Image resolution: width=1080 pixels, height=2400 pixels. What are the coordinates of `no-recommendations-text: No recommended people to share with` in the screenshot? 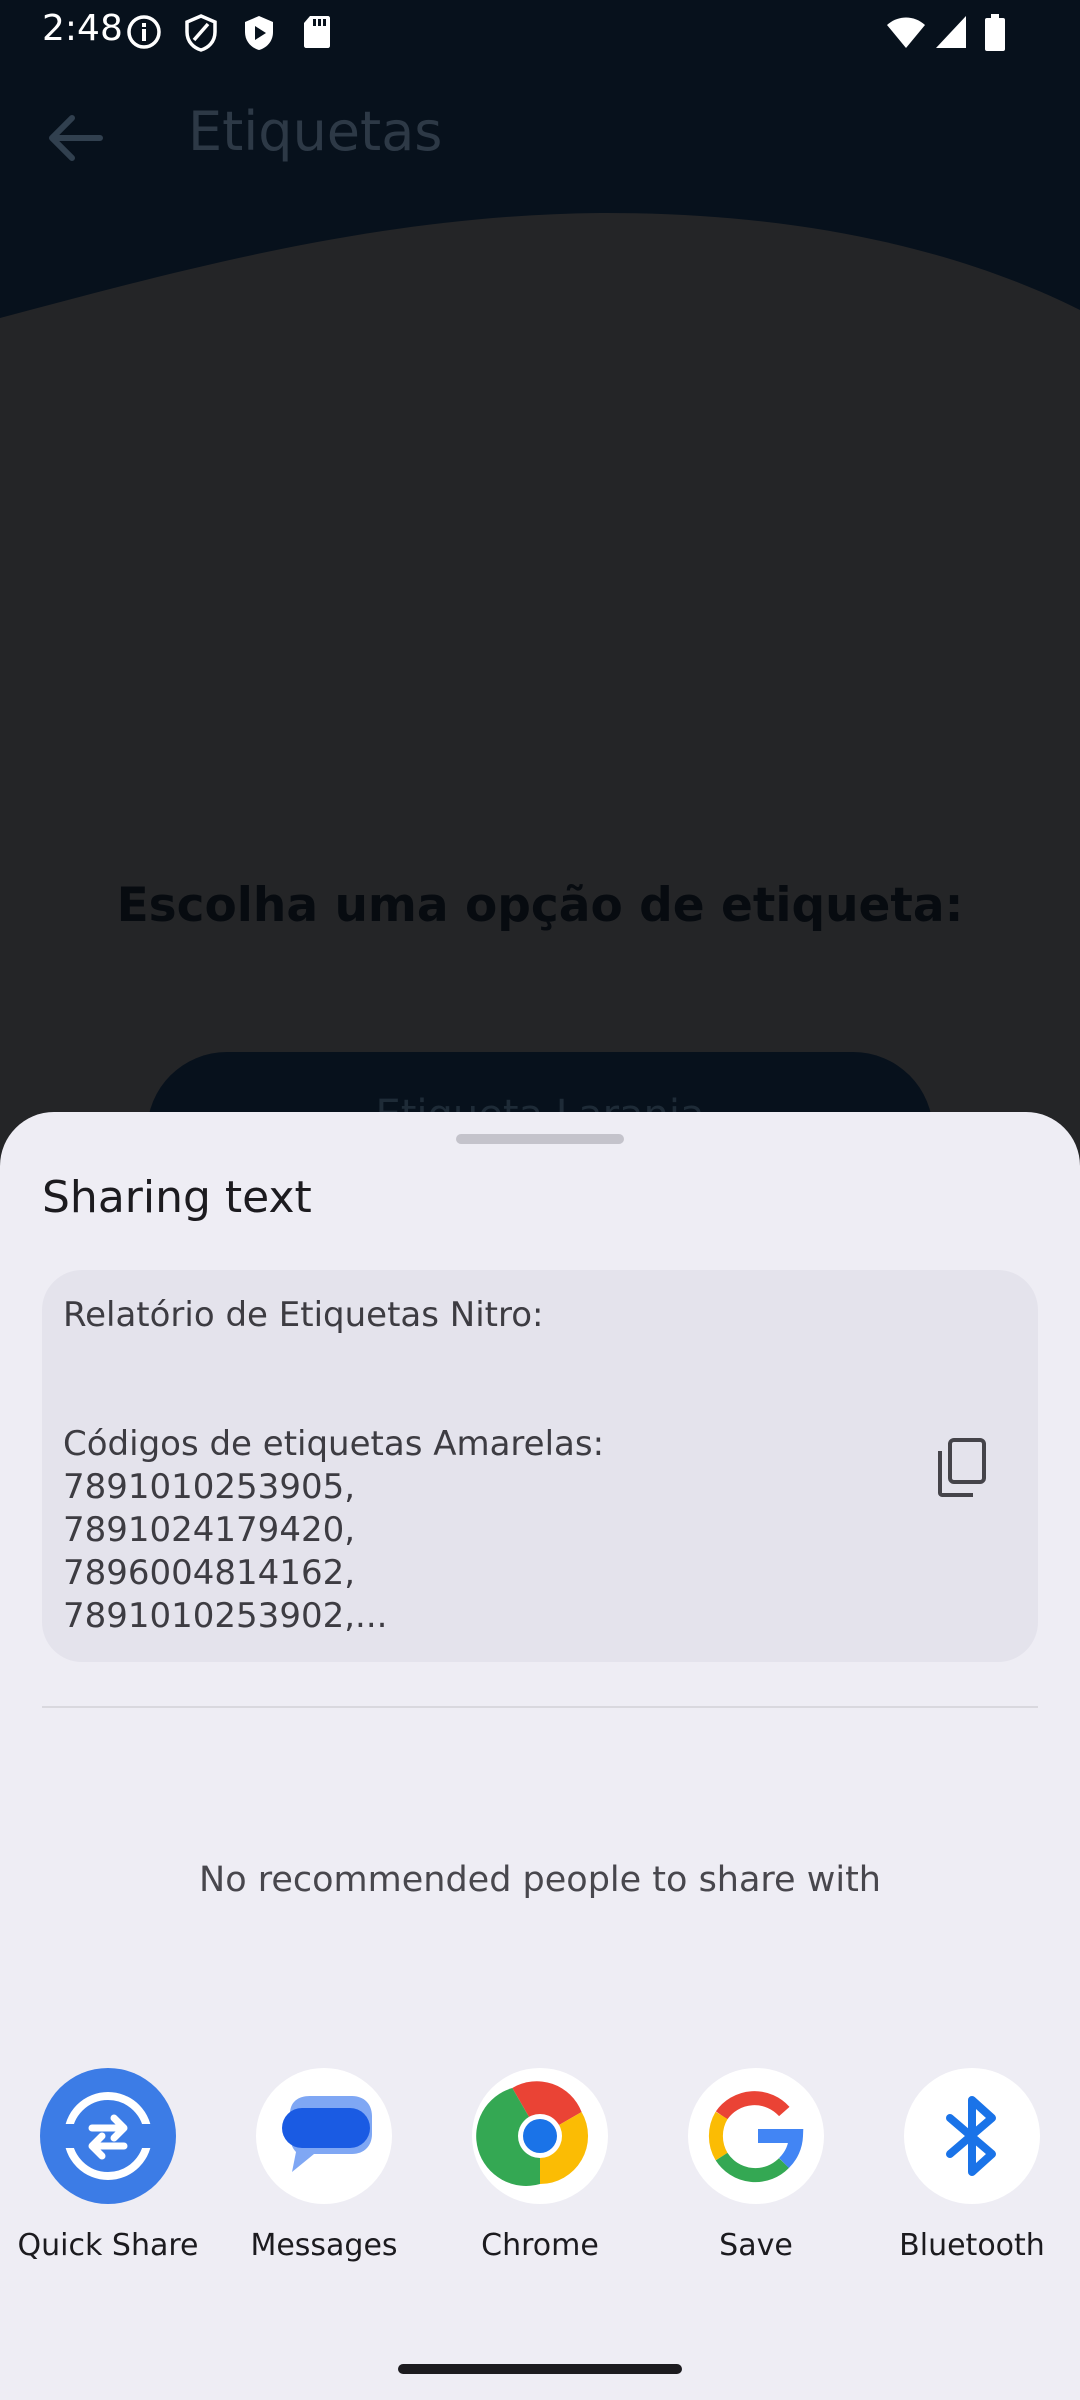 It's located at (540, 1880).